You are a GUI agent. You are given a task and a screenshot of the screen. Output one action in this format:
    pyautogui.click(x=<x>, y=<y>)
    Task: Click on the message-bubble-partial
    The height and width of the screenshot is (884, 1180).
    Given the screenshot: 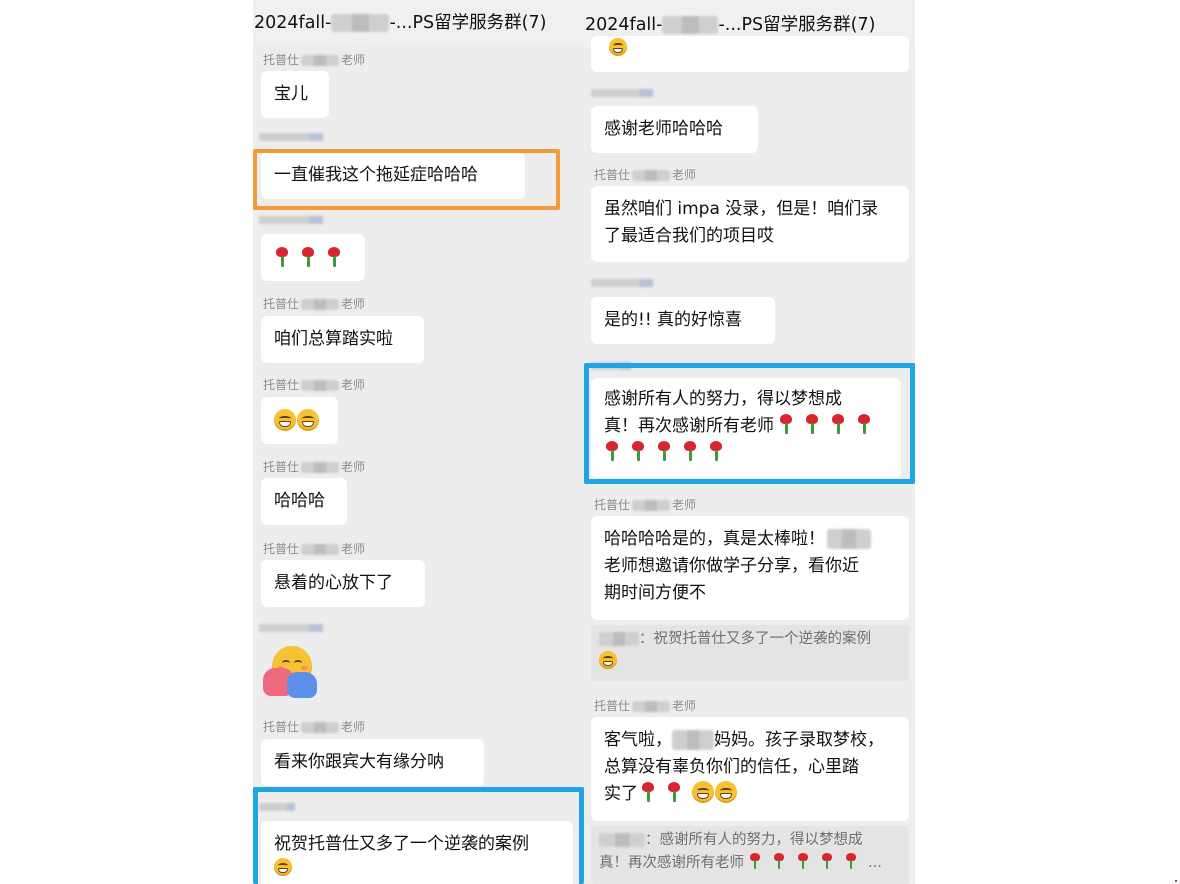 What is the action you would take?
    pyautogui.click(x=750, y=54)
    